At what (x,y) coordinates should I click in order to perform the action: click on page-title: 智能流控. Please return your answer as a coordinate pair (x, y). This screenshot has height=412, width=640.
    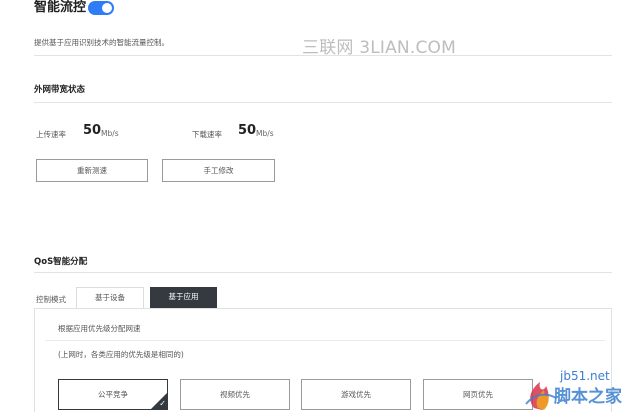
    Looking at the image, I should click on (60, 7).